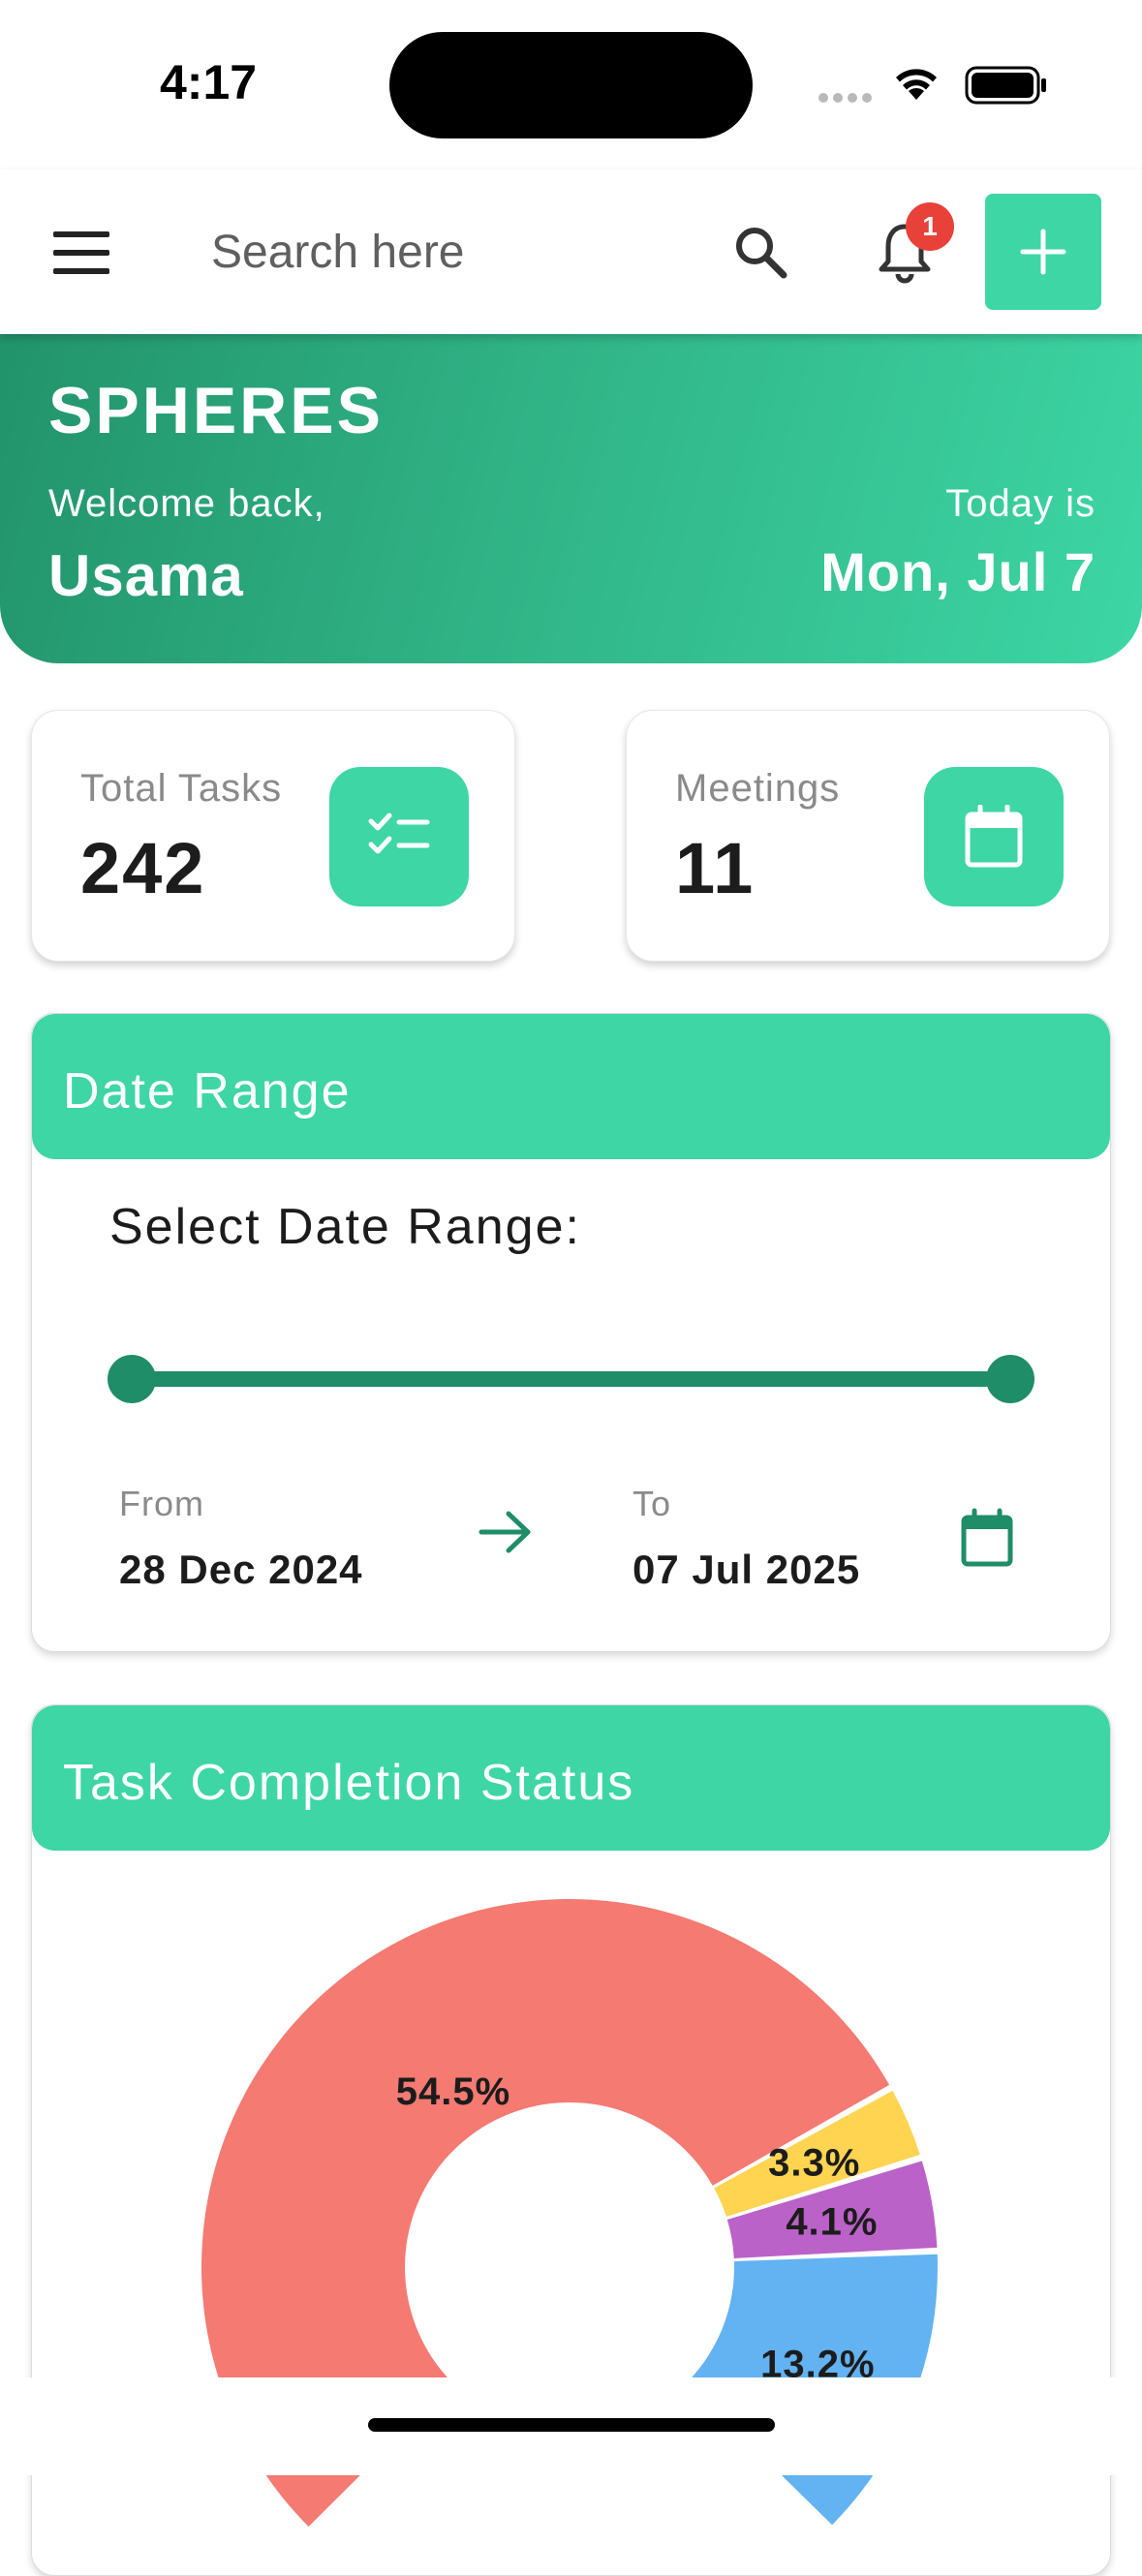  I want to click on today-date: Mon, Jul 7, so click(958, 571).